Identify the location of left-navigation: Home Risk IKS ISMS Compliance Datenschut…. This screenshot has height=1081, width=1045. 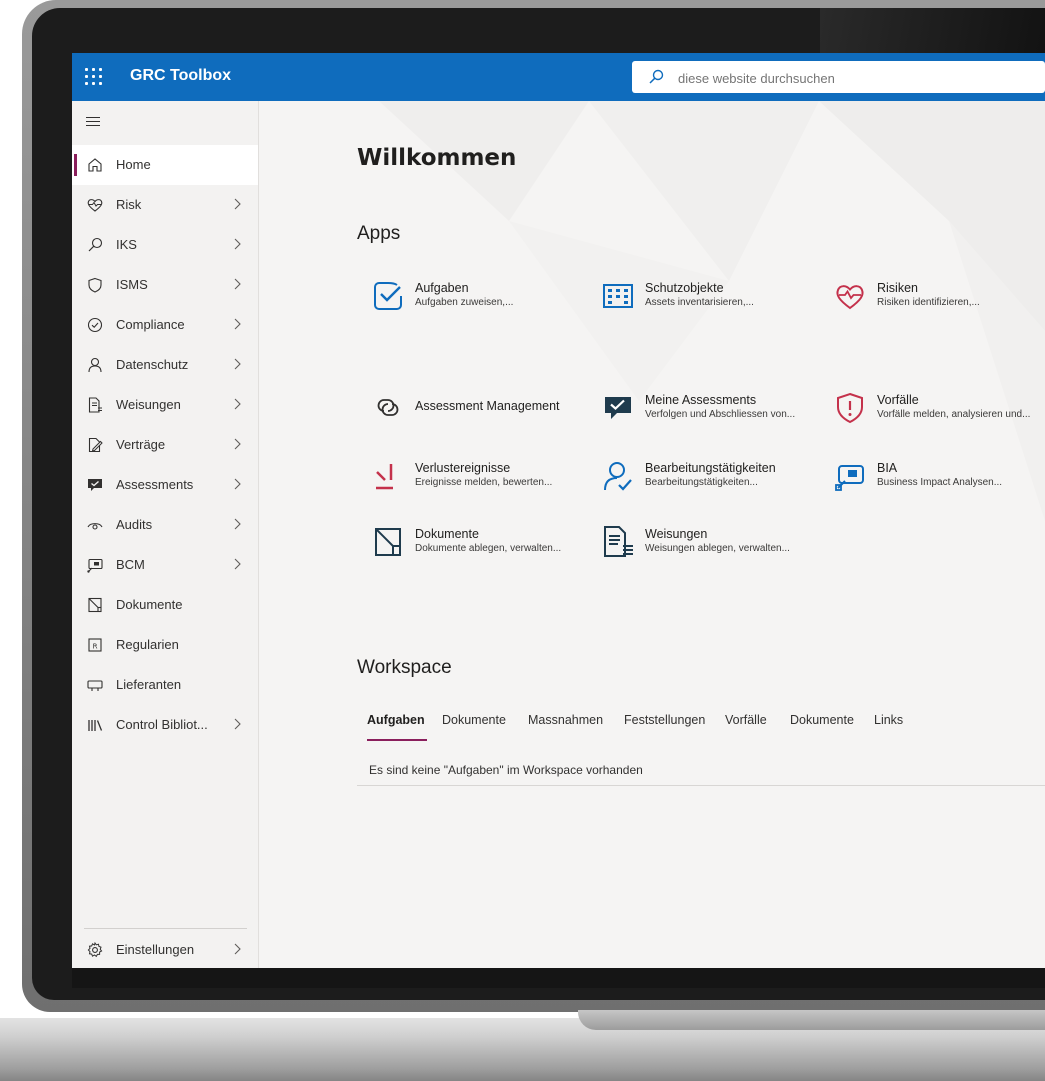
(165, 534).